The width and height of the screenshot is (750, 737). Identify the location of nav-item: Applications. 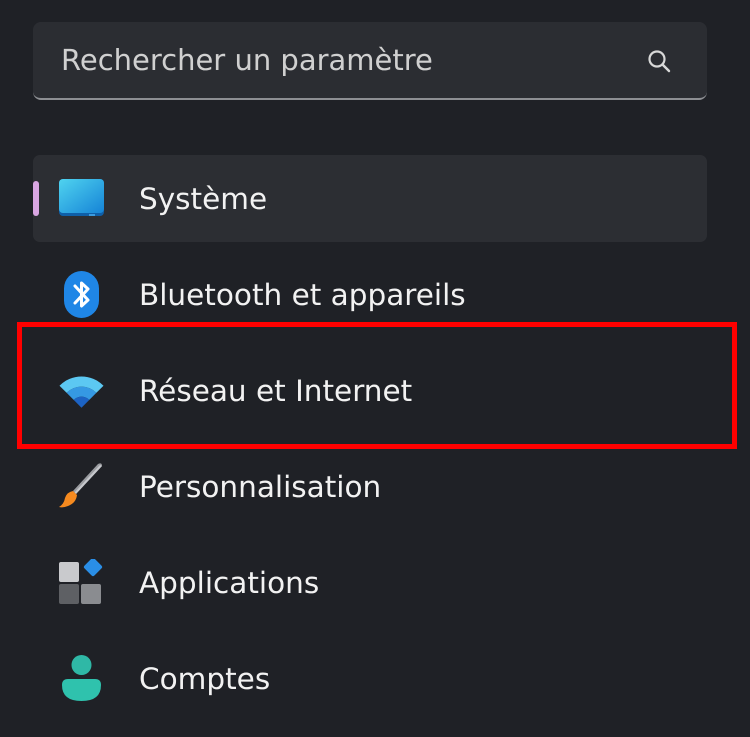
(370, 582).